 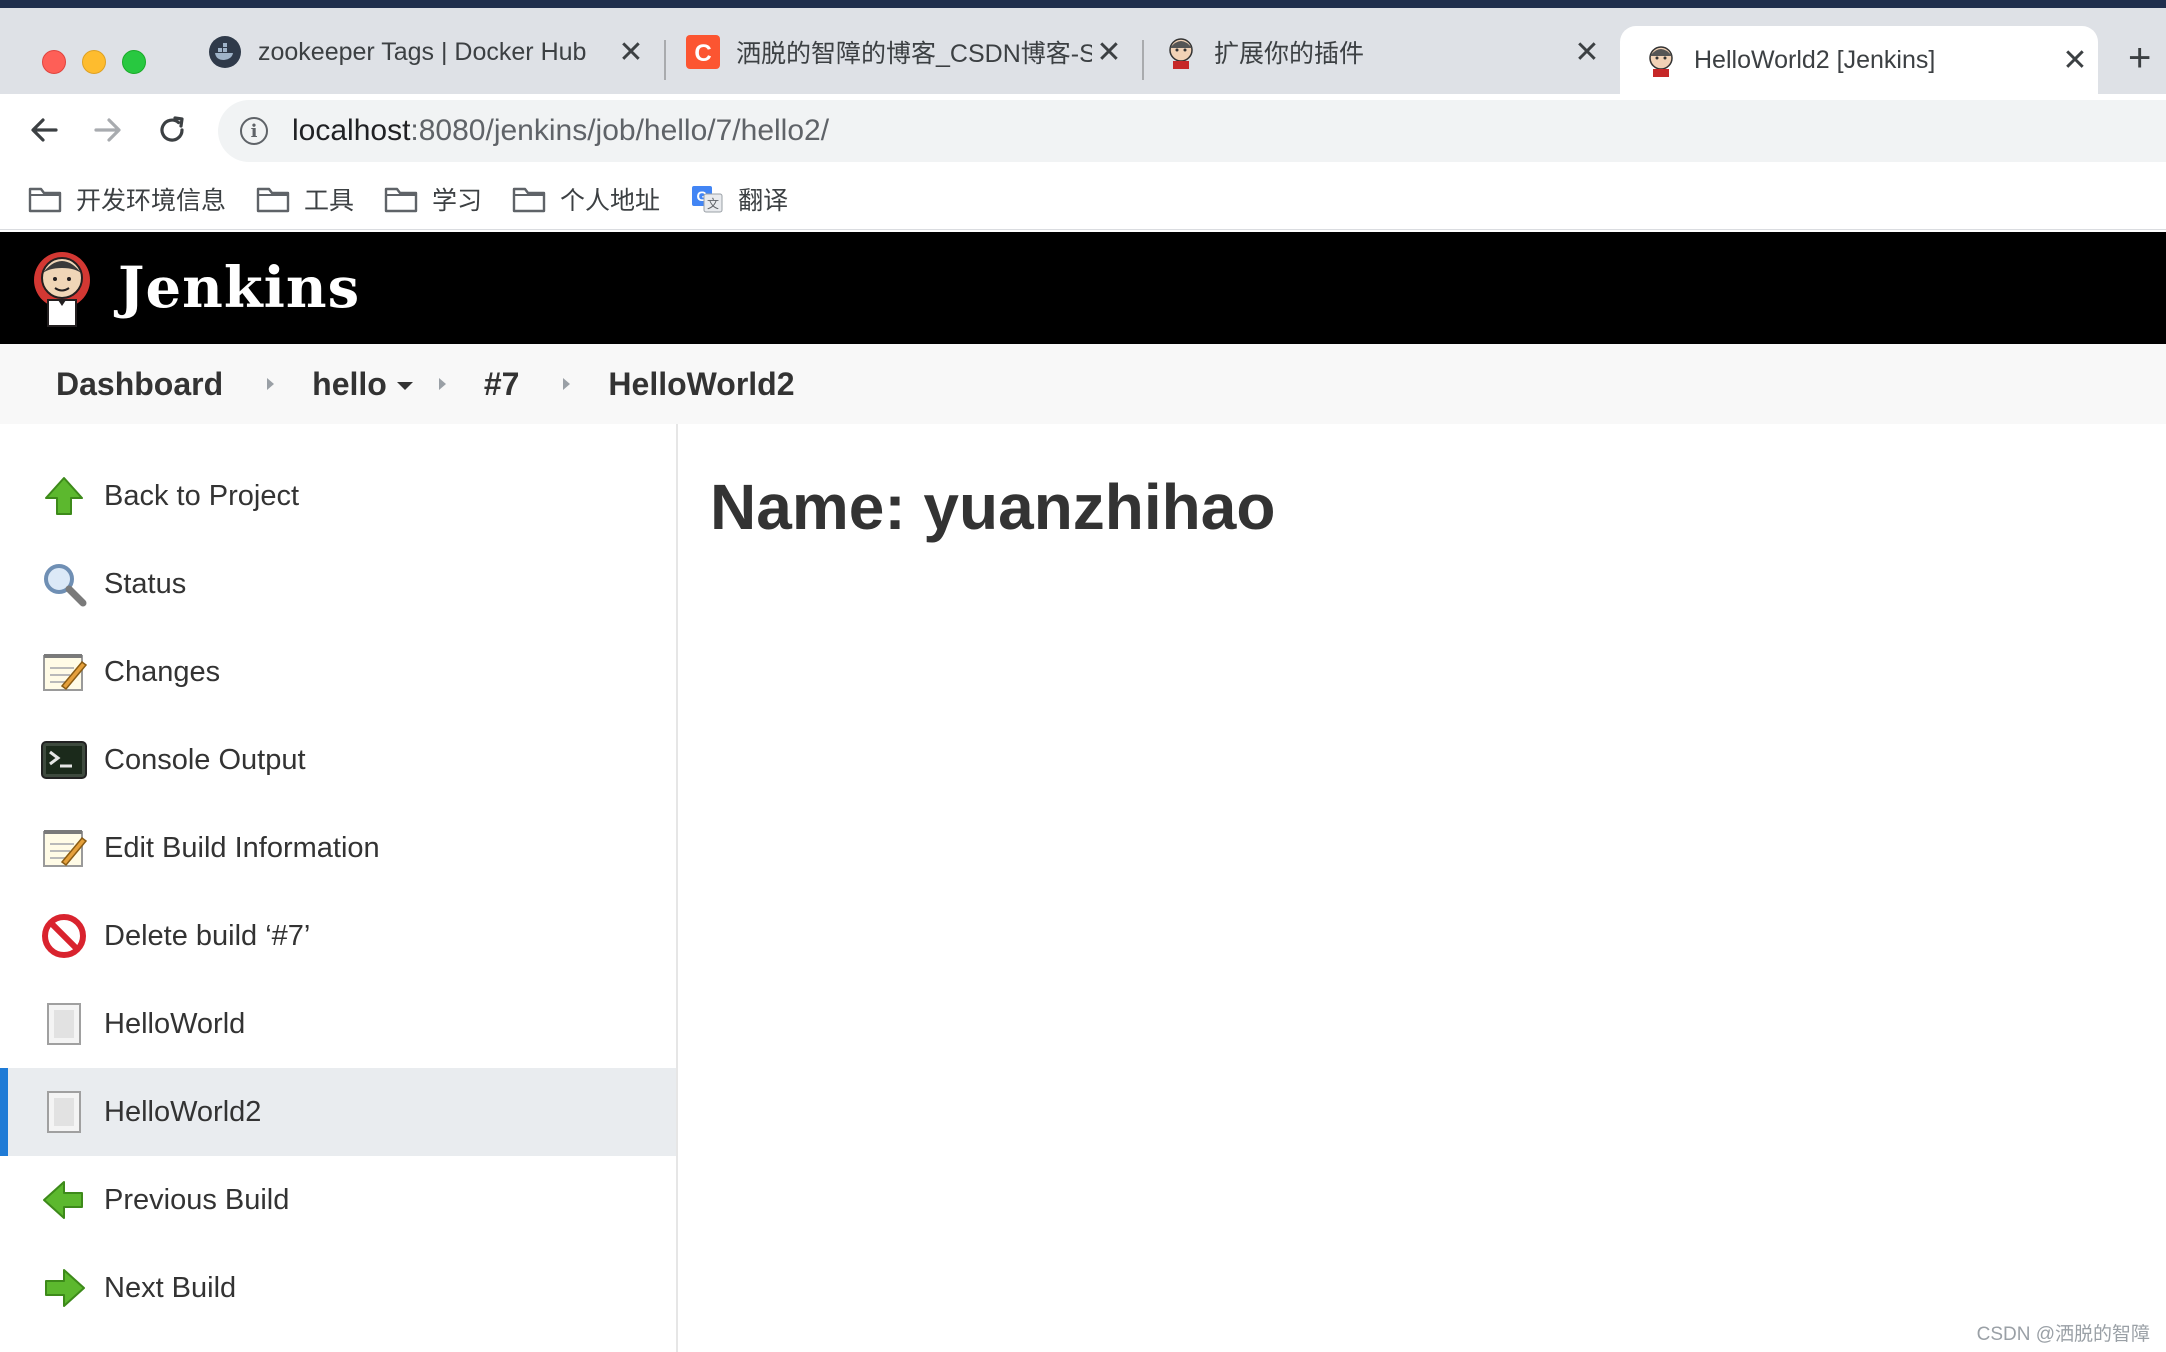 I want to click on svg-text: 文, so click(x=713, y=203).